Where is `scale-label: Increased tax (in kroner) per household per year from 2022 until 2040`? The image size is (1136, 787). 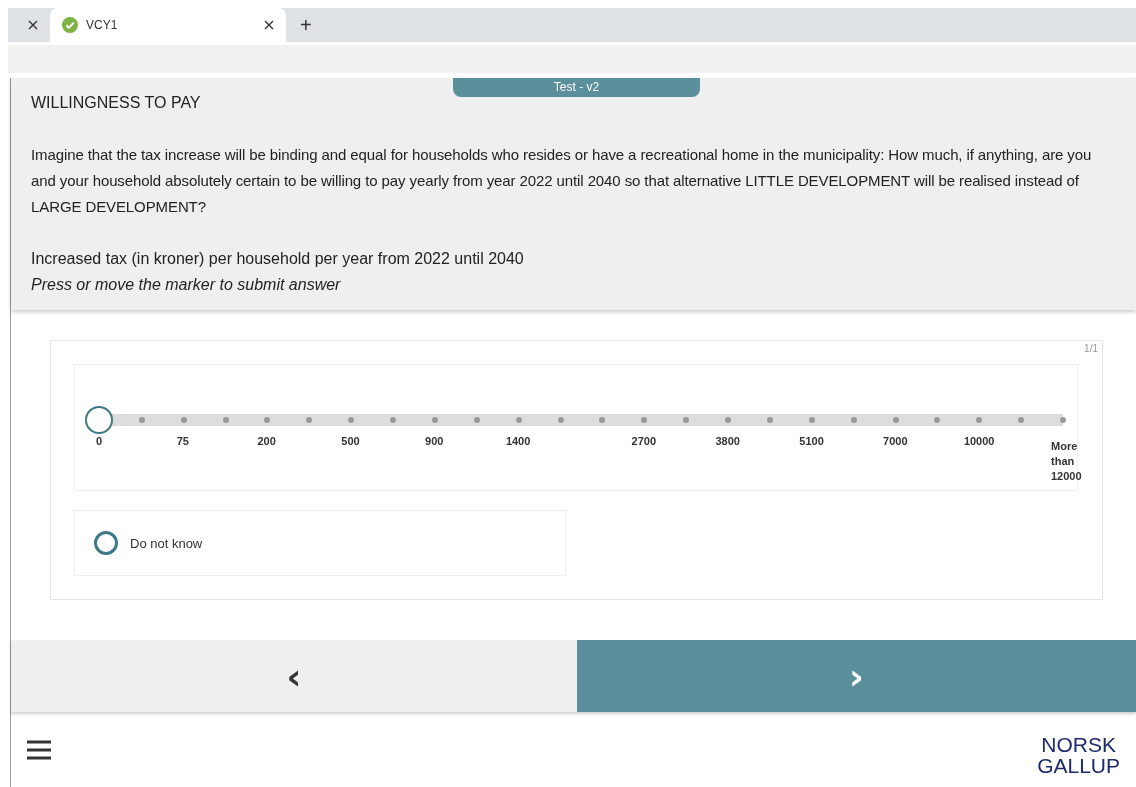 scale-label: Increased tax (in kroner) per household per year from 2022 until 2040 is located at coordinates (278, 259).